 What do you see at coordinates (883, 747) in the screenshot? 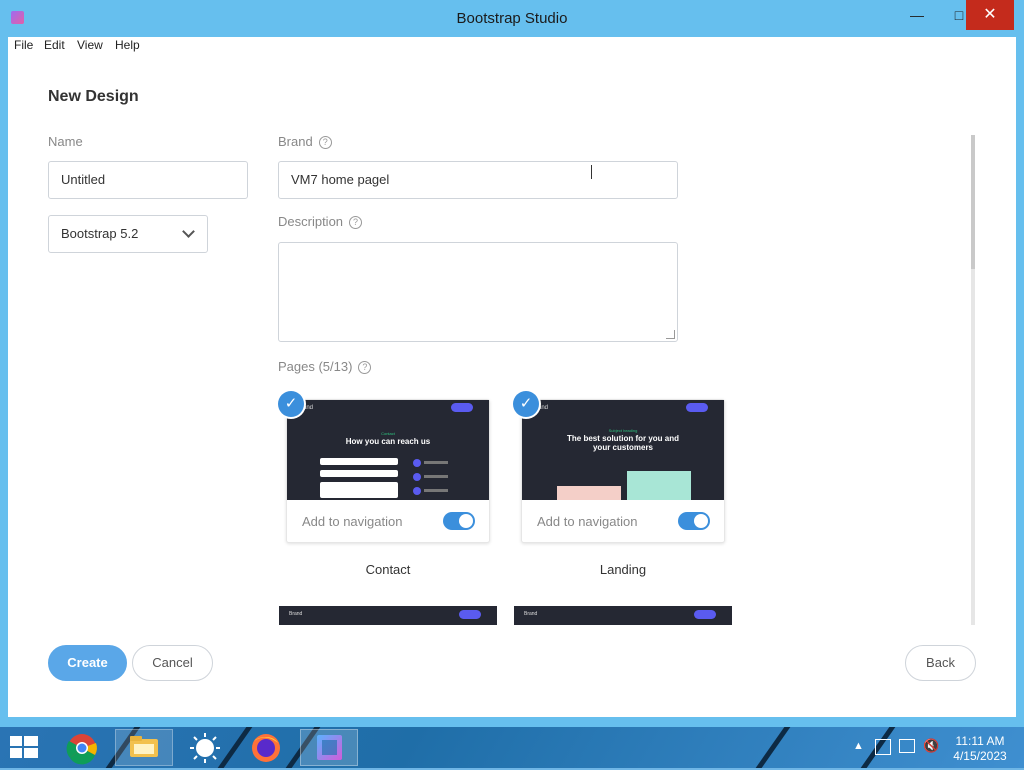
I see `action-center-icon` at bounding box center [883, 747].